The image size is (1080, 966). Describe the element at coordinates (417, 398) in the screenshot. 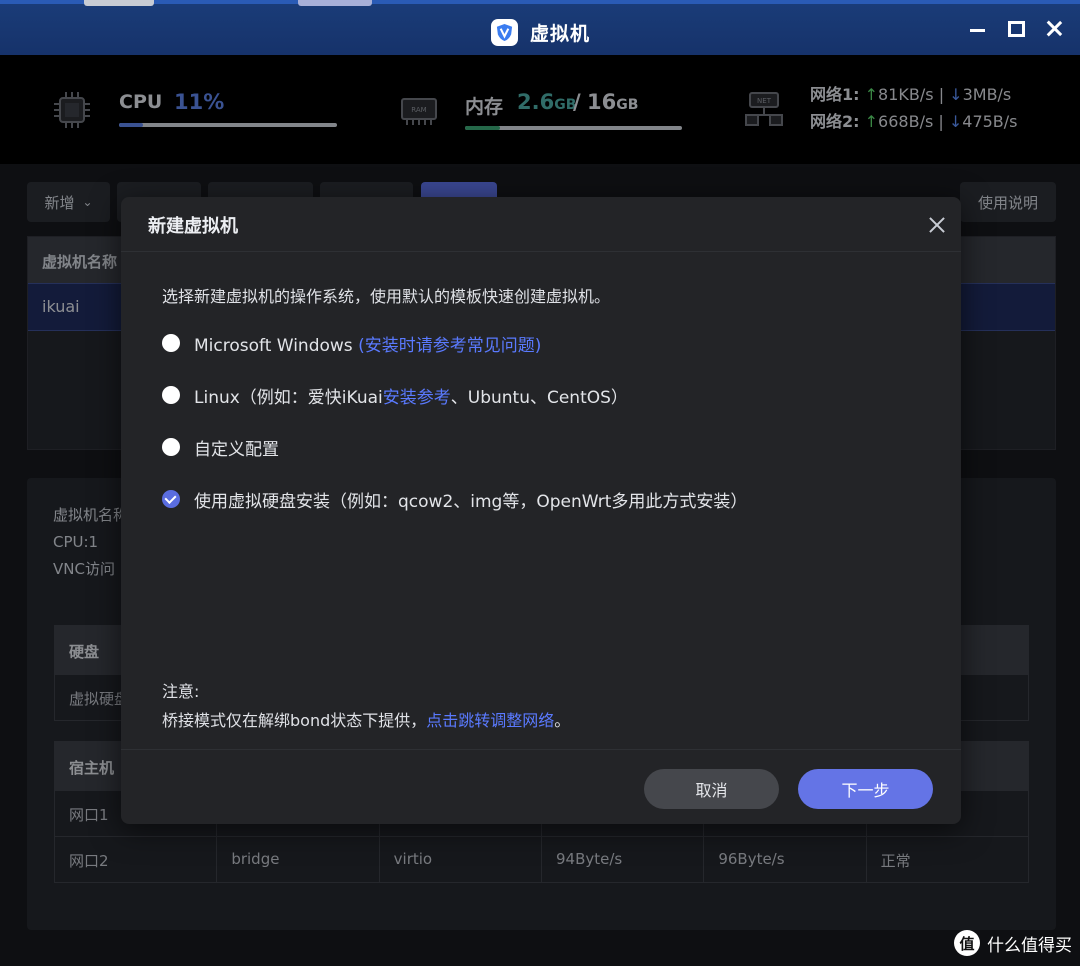

I see `install-reference-link: 安装参考` at that location.